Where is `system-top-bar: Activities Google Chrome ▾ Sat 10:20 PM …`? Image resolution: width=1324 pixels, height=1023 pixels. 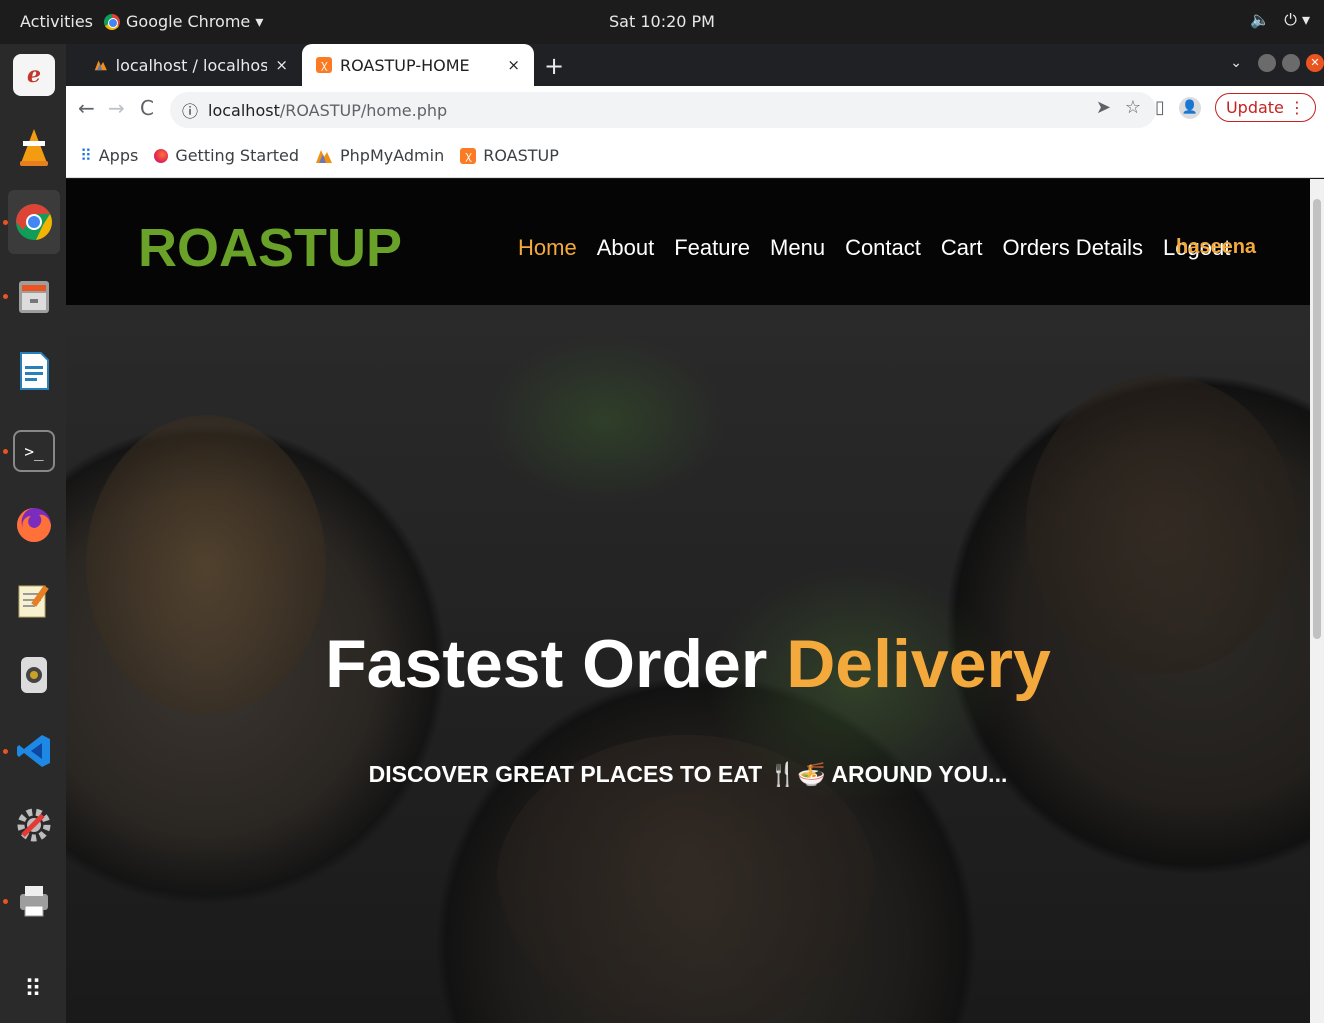
system-top-bar: Activities Google Chrome ▾ Sat 10:20 PM … is located at coordinates (662, 22).